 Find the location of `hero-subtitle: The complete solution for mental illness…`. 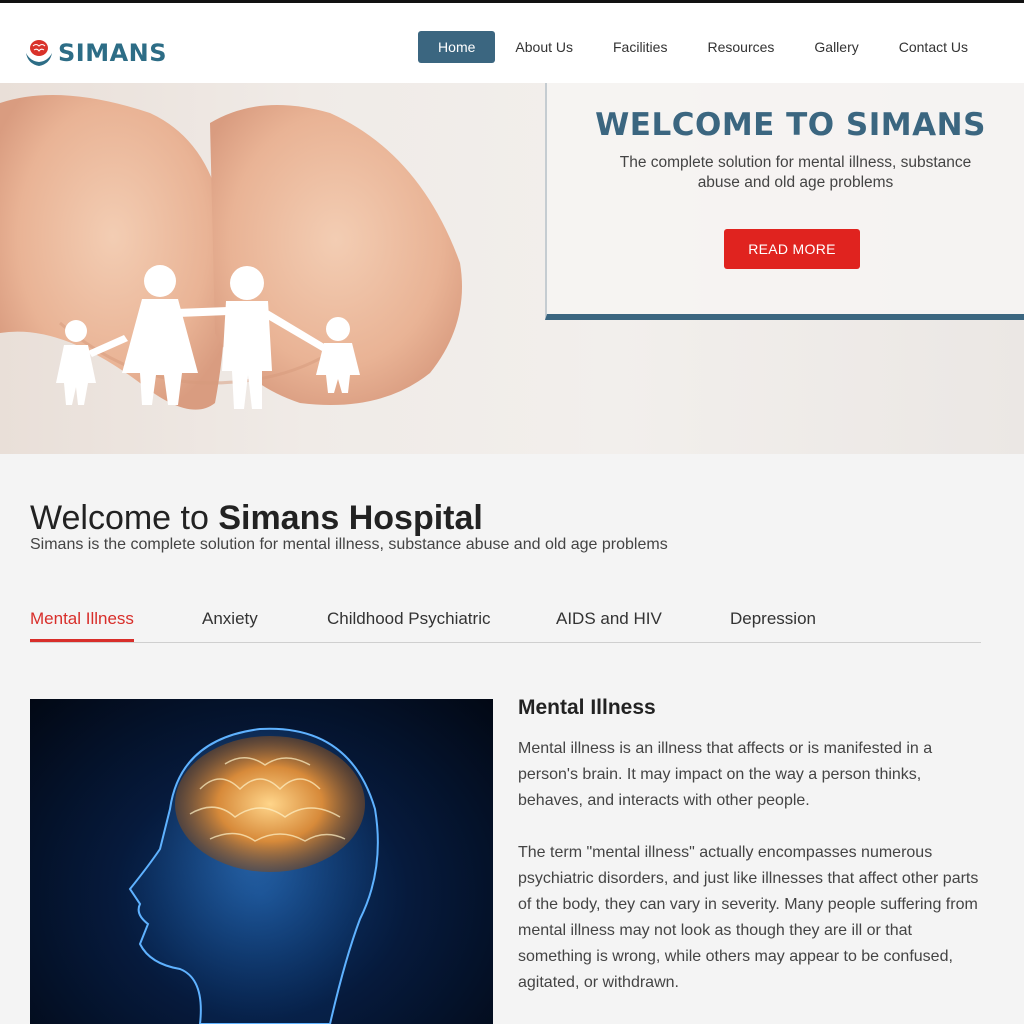

hero-subtitle: The complete solution for mental illness… is located at coordinates (795, 172).